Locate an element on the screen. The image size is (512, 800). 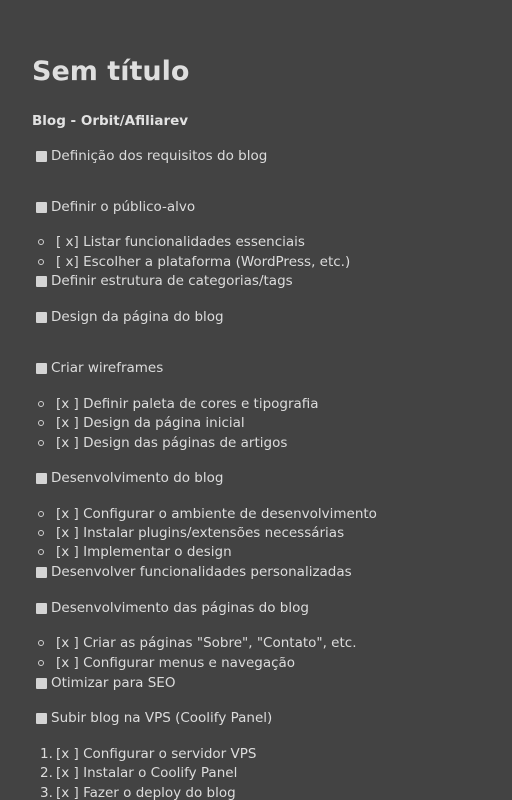
item-number: 1. is located at coordinates (46, 754).